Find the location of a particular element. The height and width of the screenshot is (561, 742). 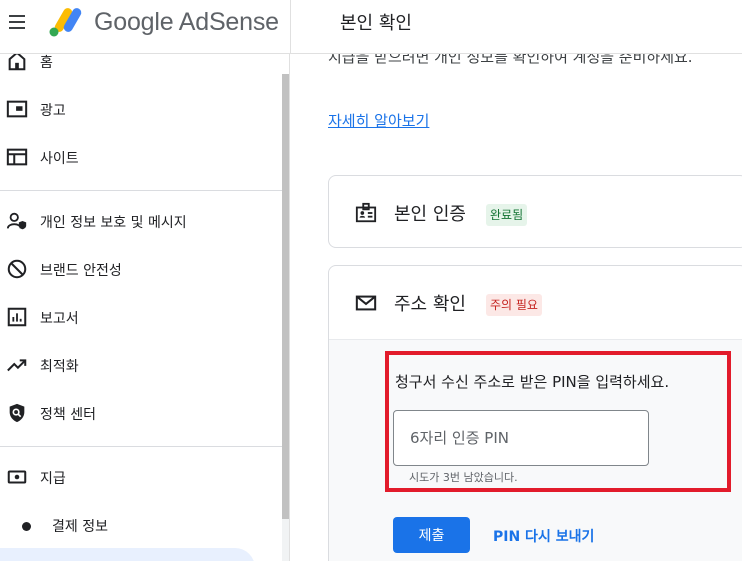

block-icon is located at coordinates (17, 269).